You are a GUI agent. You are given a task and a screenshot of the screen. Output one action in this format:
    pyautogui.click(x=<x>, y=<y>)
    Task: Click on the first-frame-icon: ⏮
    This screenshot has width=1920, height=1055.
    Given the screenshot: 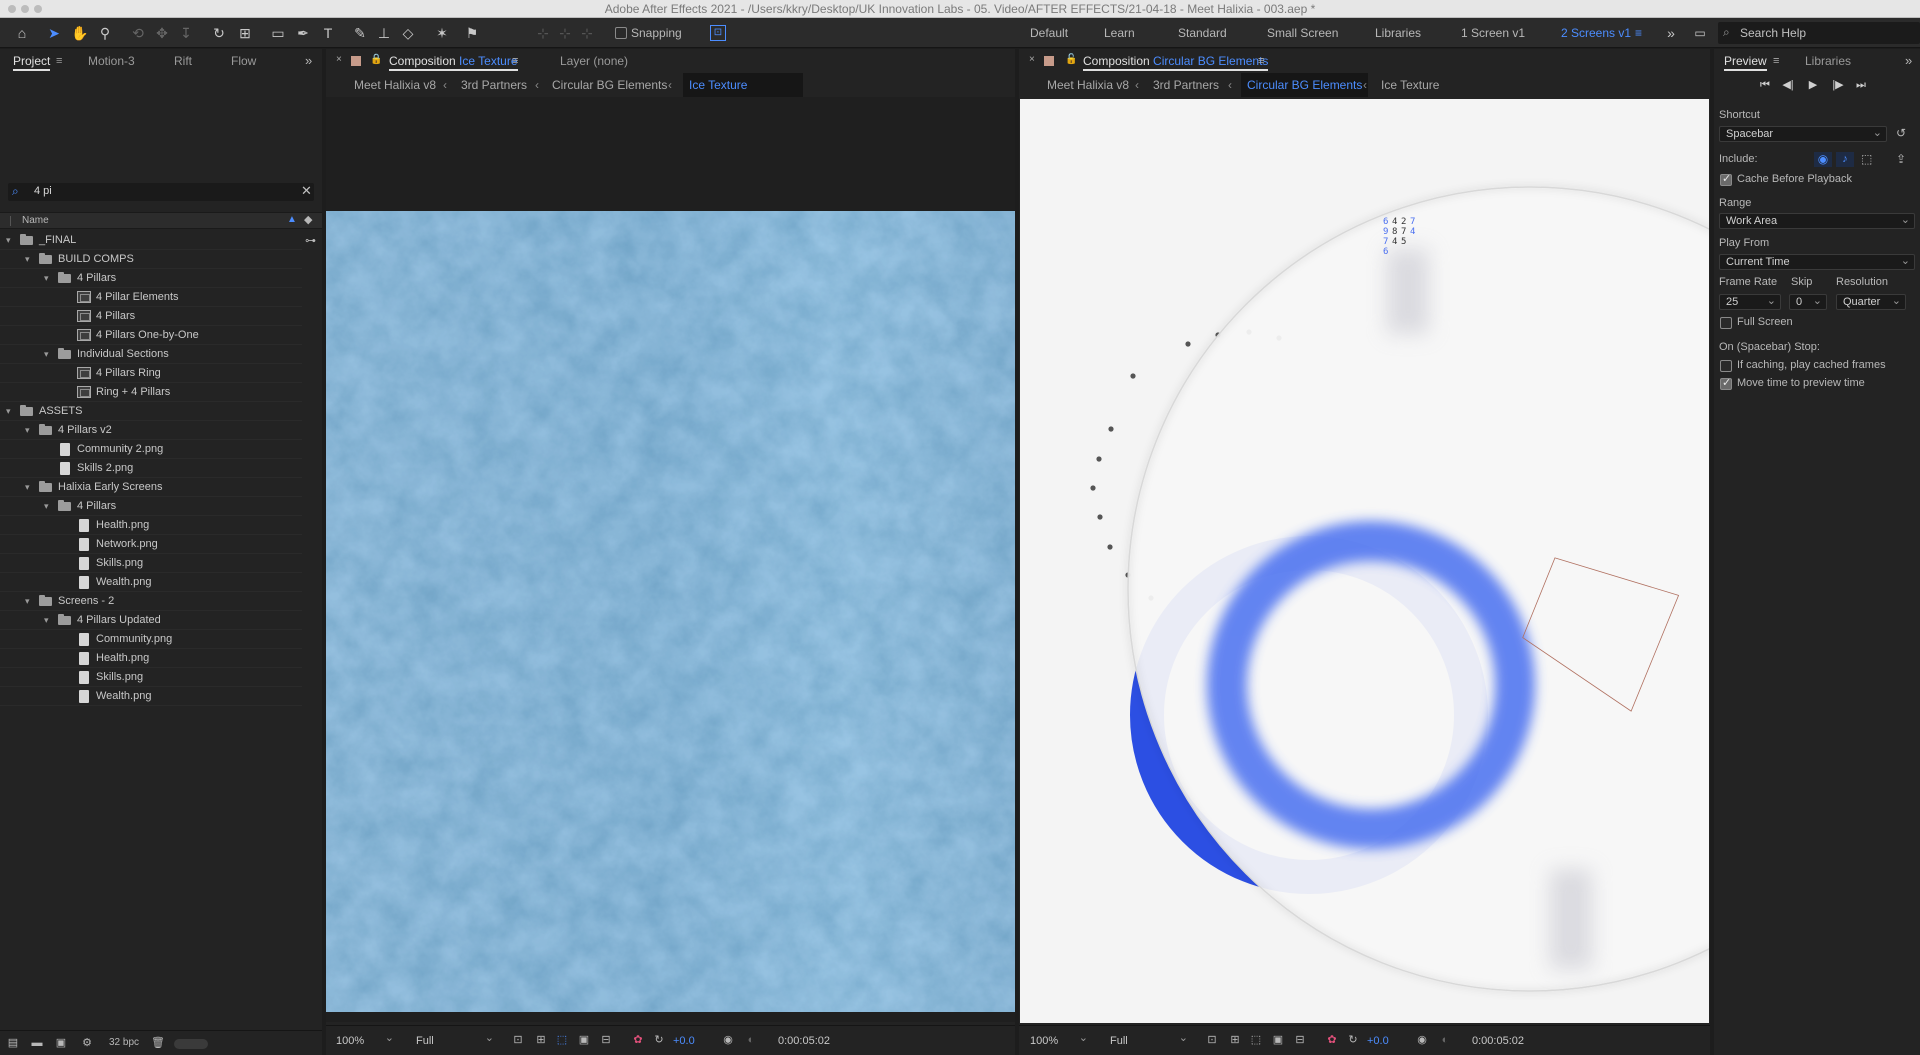 What is the action you would take?
    pyautogui.click(x=1765, y=85)
    